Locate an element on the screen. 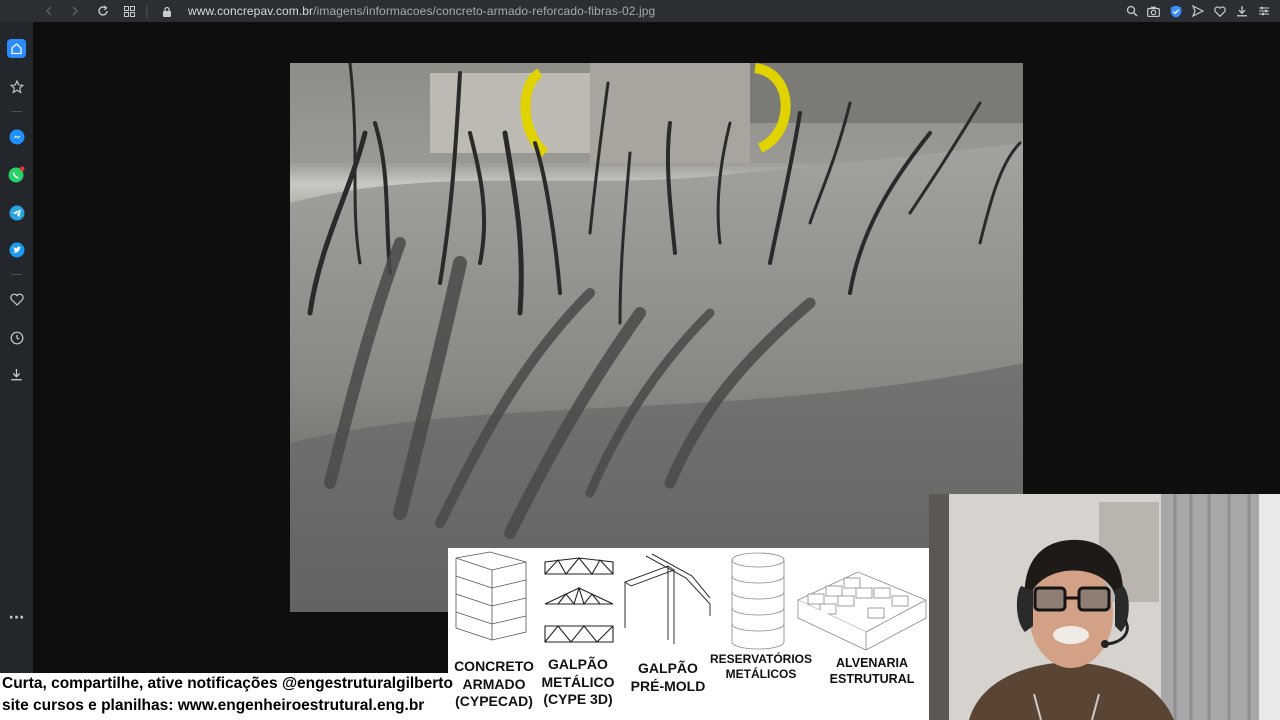 The width and height of the screenshot is (1280, 720). concrete-building-icon is located at coordinates (491, 596).